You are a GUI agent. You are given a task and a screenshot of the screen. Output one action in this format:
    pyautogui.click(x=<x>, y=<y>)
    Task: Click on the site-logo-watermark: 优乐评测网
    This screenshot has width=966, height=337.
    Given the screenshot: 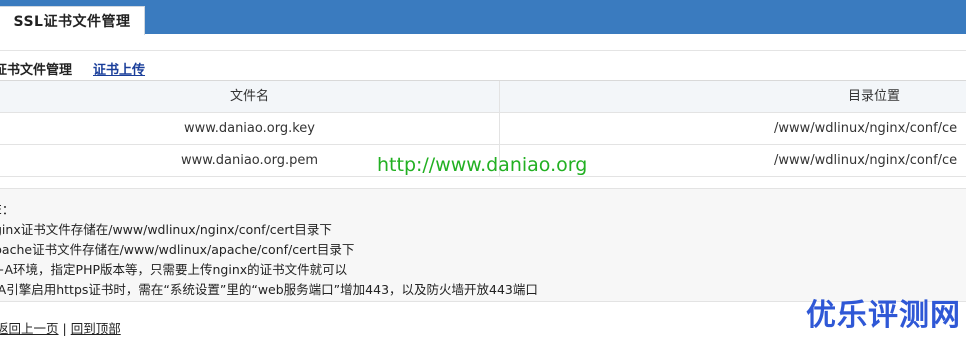 What is the action you would take?
    pyautogui.click(x=883, y=315)
    